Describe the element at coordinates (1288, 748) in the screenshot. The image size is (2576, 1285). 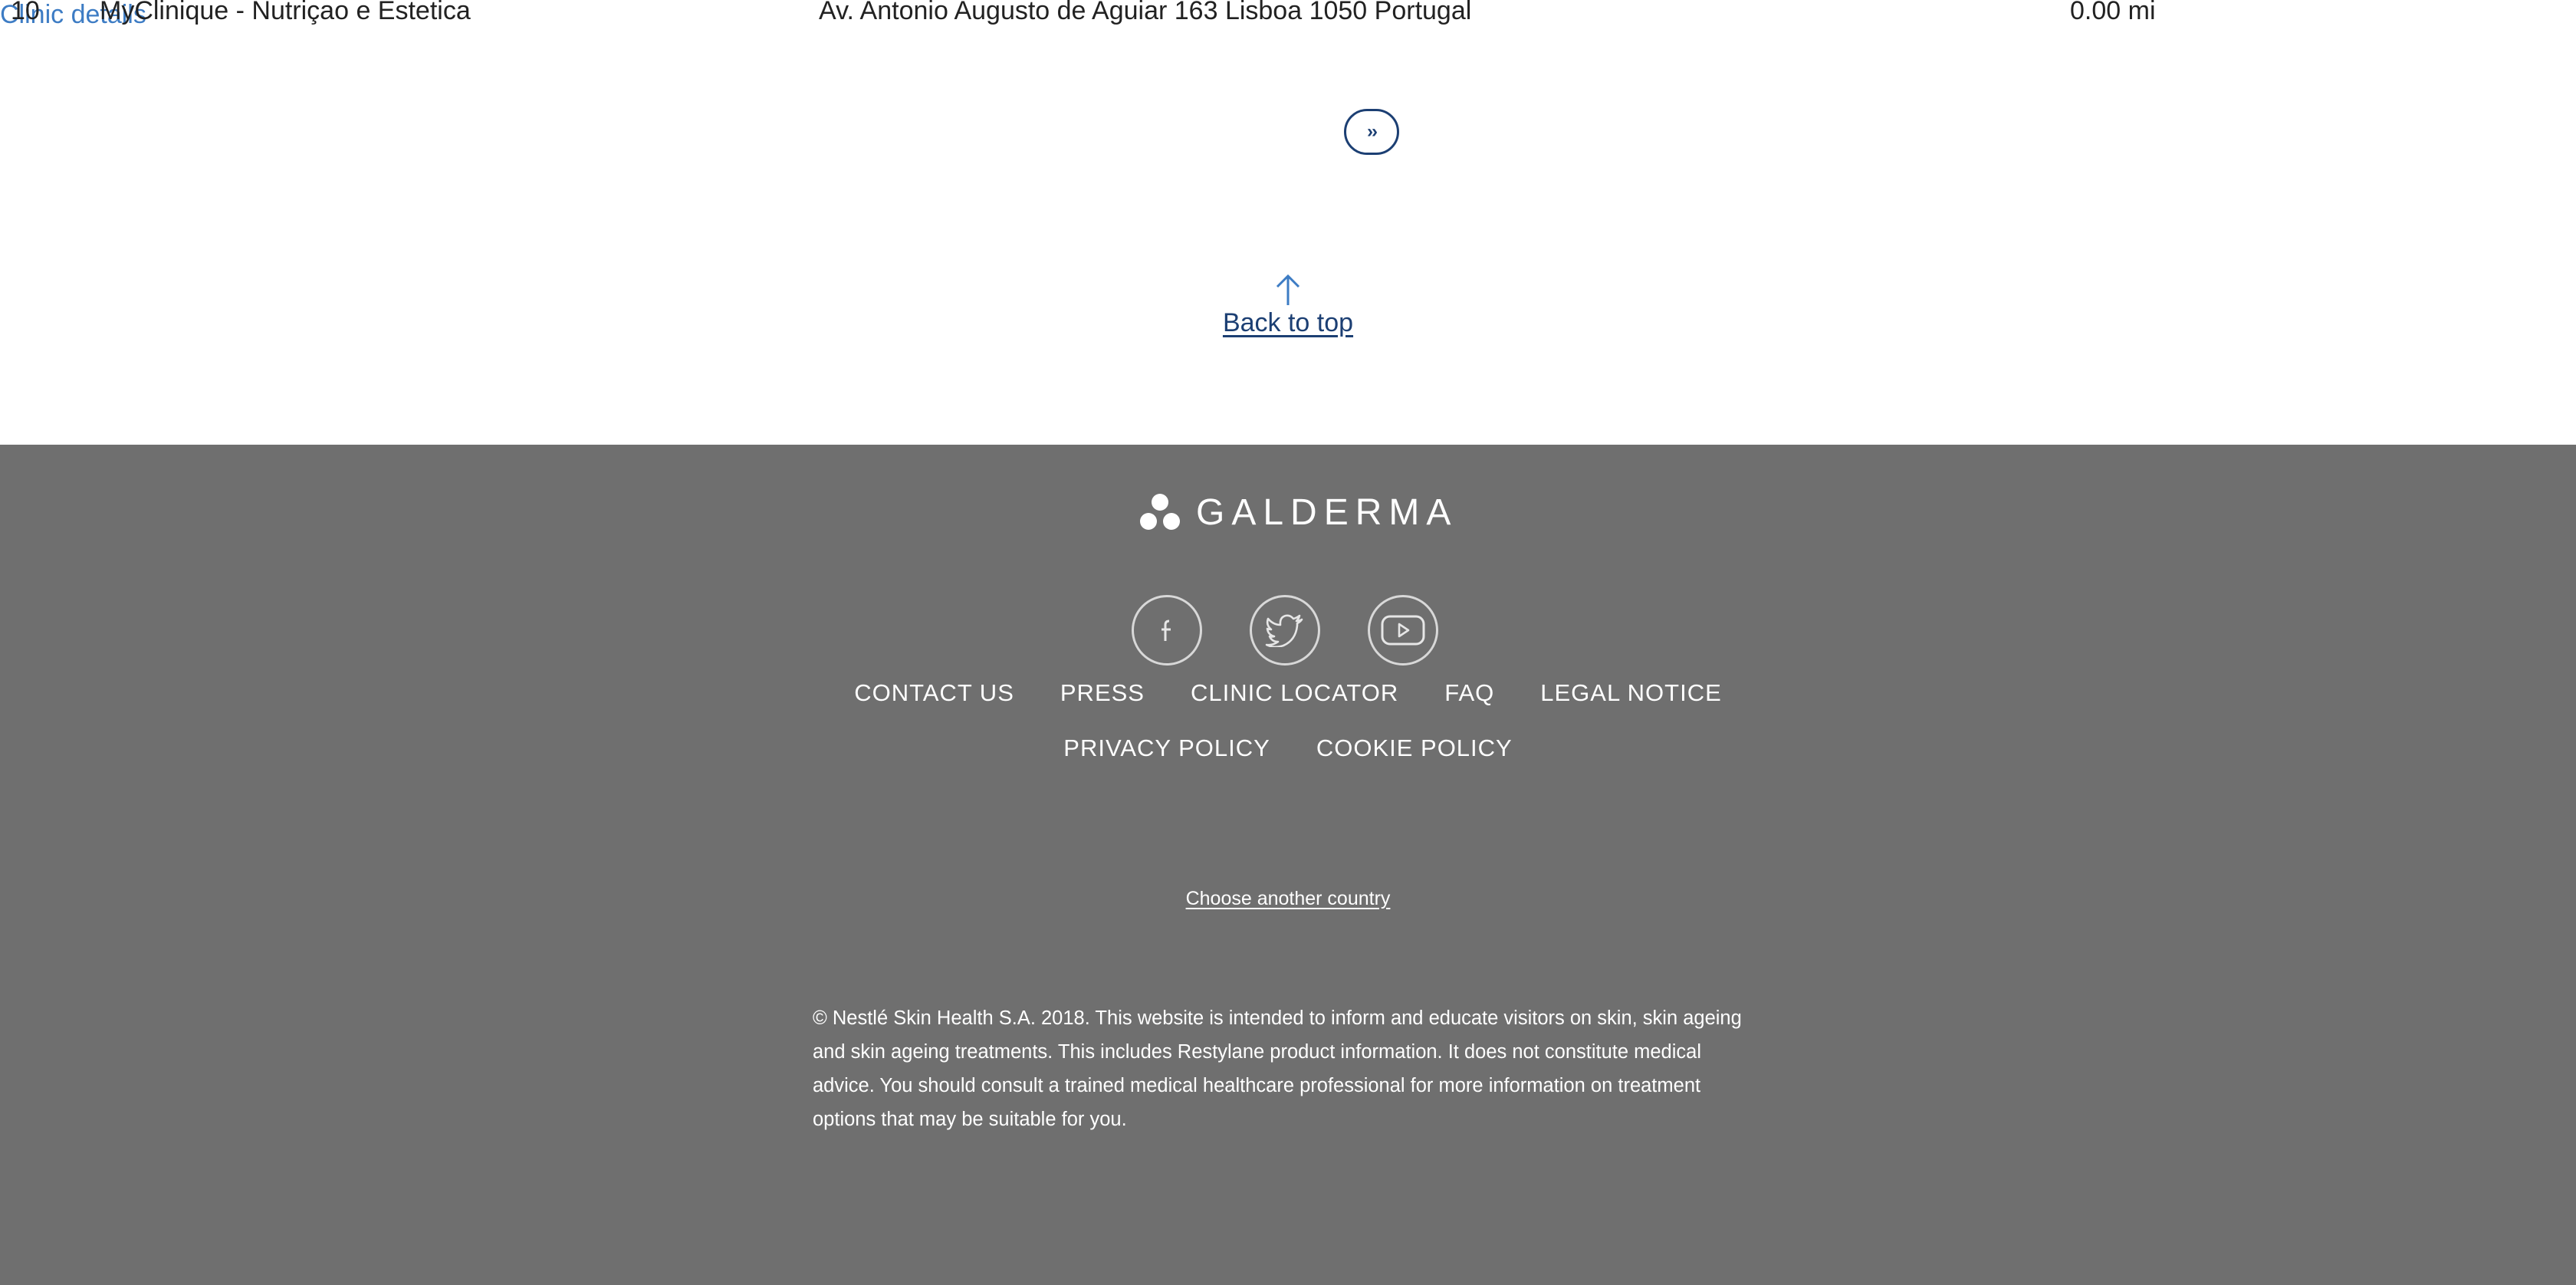
I see `footer-nav-secondary: PRIVACY POLICY COOKIE POLICY` at that location.